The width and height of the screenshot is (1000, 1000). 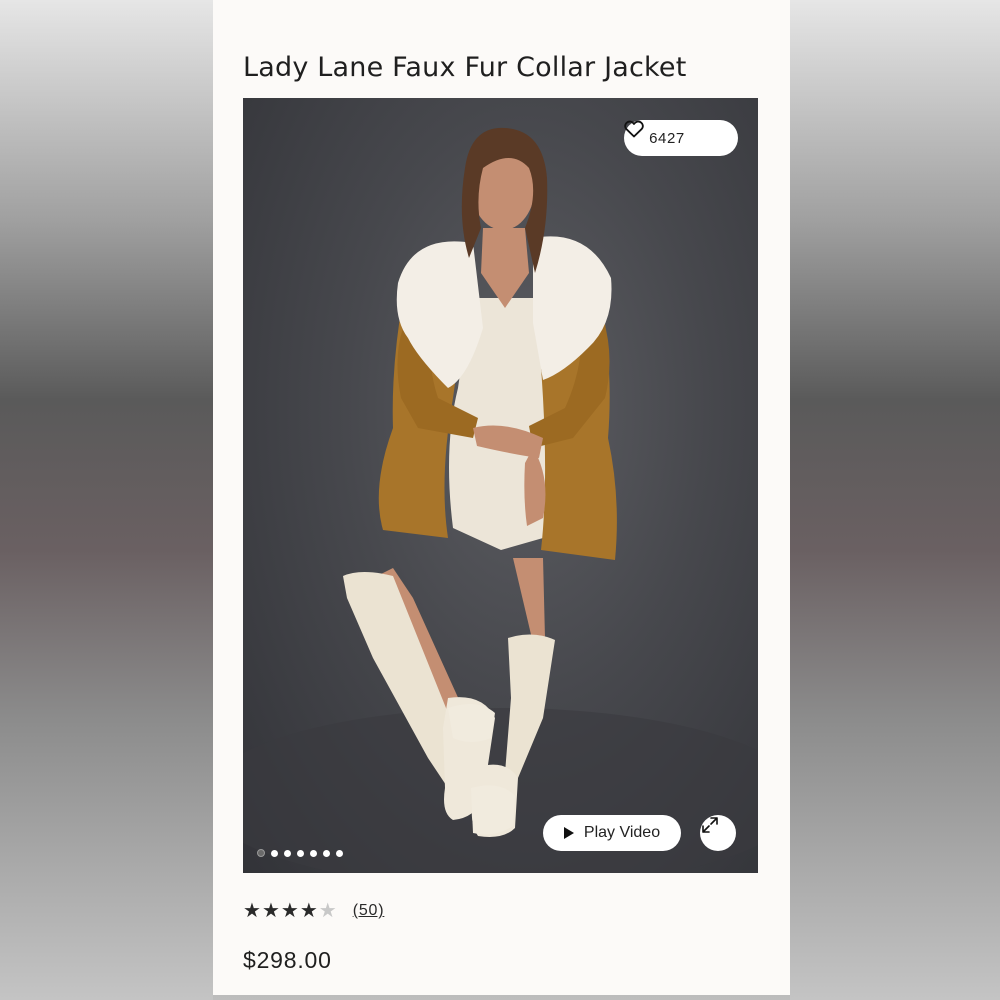 I want to click on product-price: $298.00, so click(x=287, y=960).